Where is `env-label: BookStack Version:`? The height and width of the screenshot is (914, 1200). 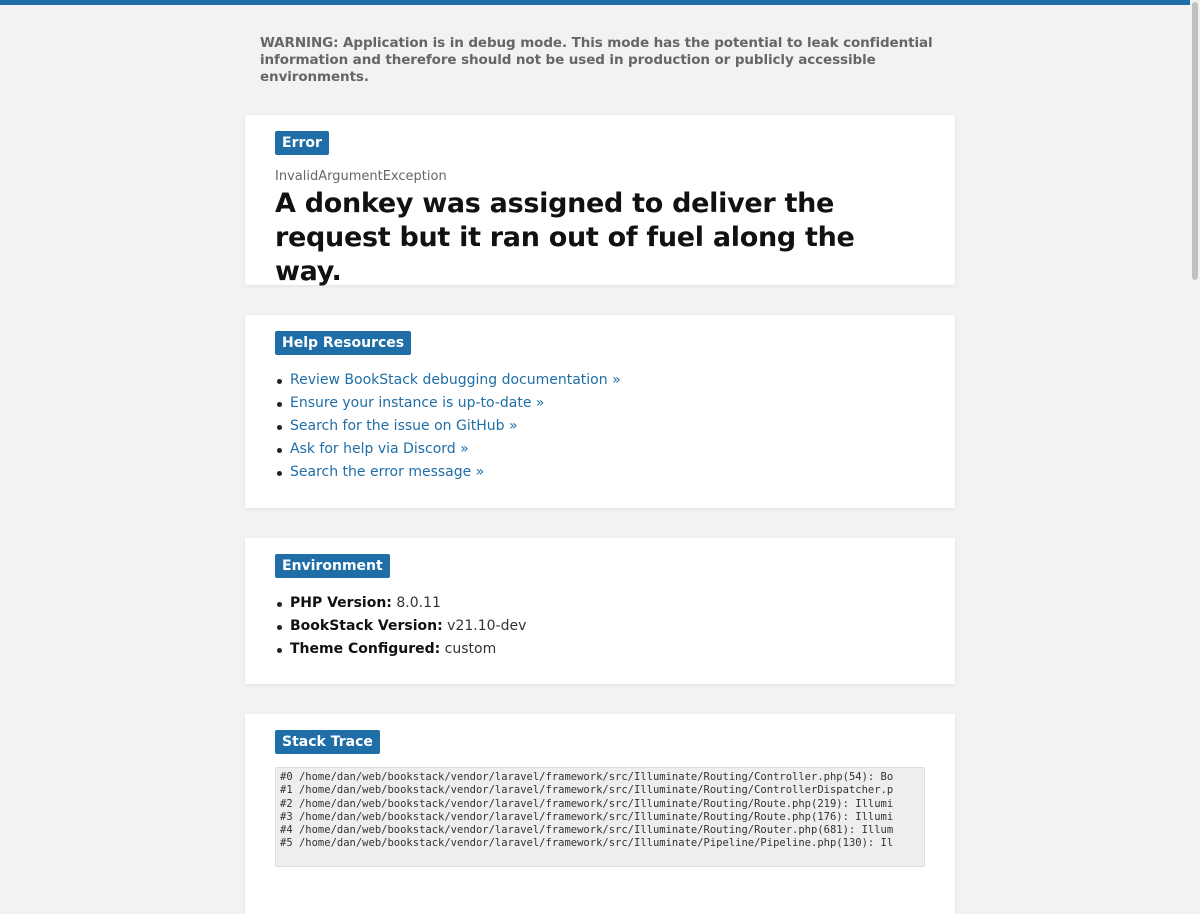
env-label: BookStack Version: is located at coordinates (366, 626).